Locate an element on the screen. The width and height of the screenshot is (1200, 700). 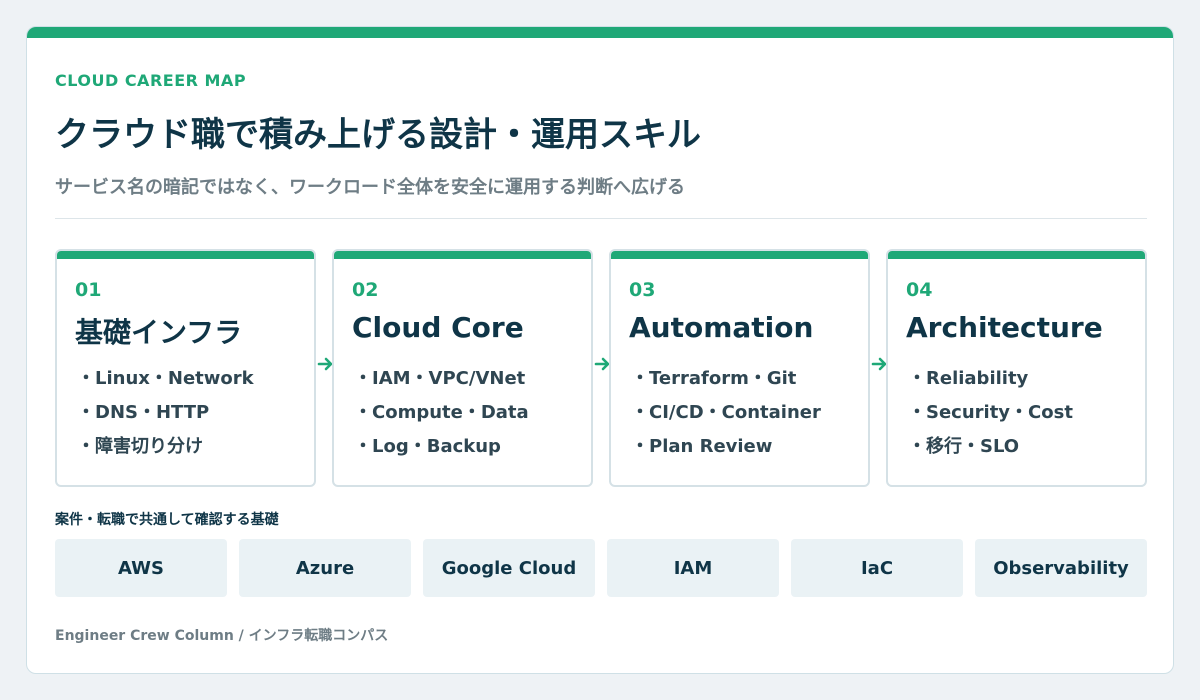
tag-azure: Azure is located at coordinates (325, 568).